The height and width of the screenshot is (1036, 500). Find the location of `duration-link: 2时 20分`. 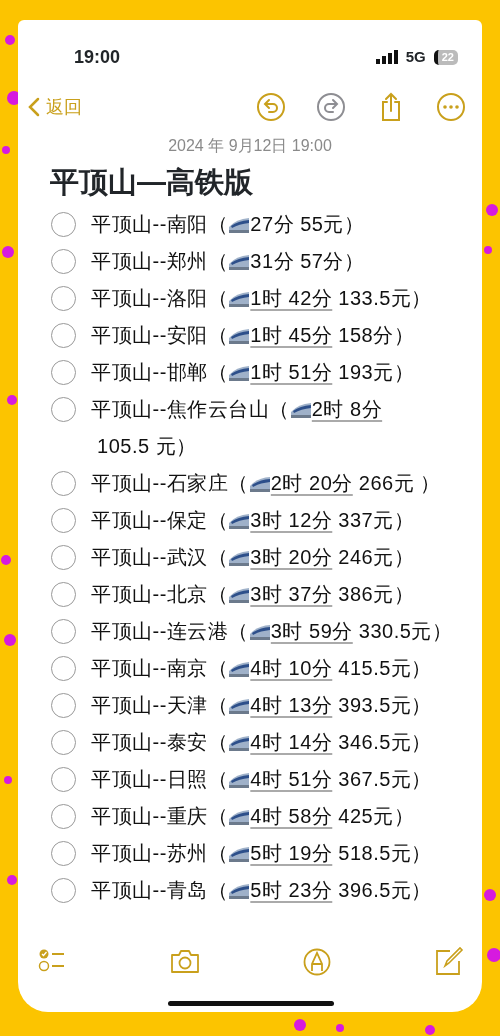

duration-link: 2时 20分 is located at coordinates (311, 482).